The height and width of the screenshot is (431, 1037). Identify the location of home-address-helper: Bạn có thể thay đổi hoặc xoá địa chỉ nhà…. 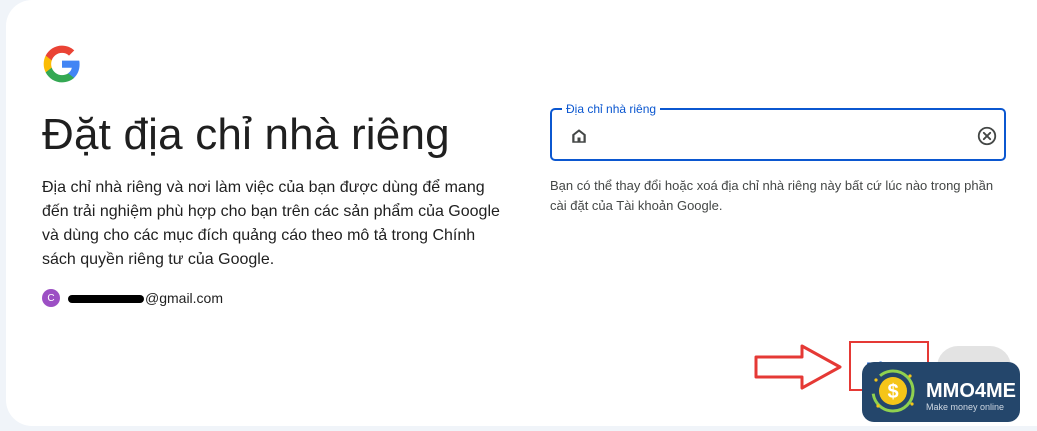
(772, 195).